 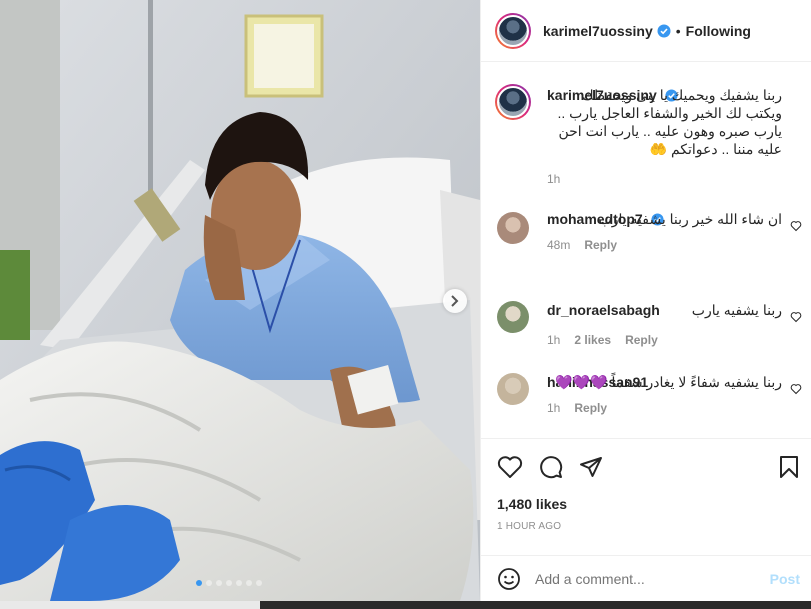 What do you see at coordinates (509, 579) in the screenshot?
I see `smiley-icon` at bounding box center [509, 579].